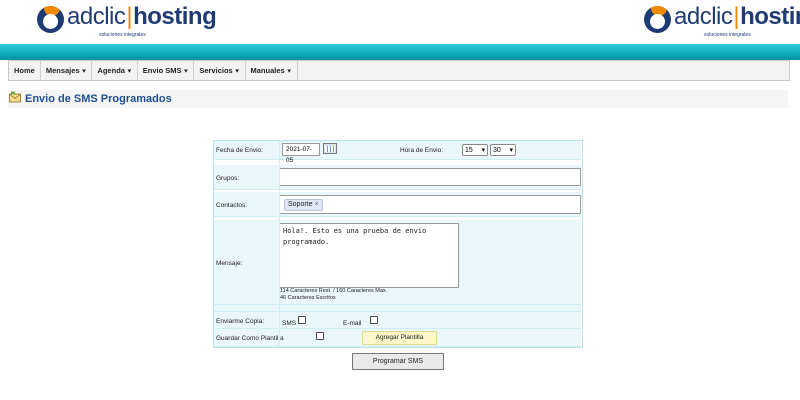  What do you see at coordinates (98, 99) in the screenshot?
I see `page-title: Envio de SMS Programados` at bounding box center [98, 99].